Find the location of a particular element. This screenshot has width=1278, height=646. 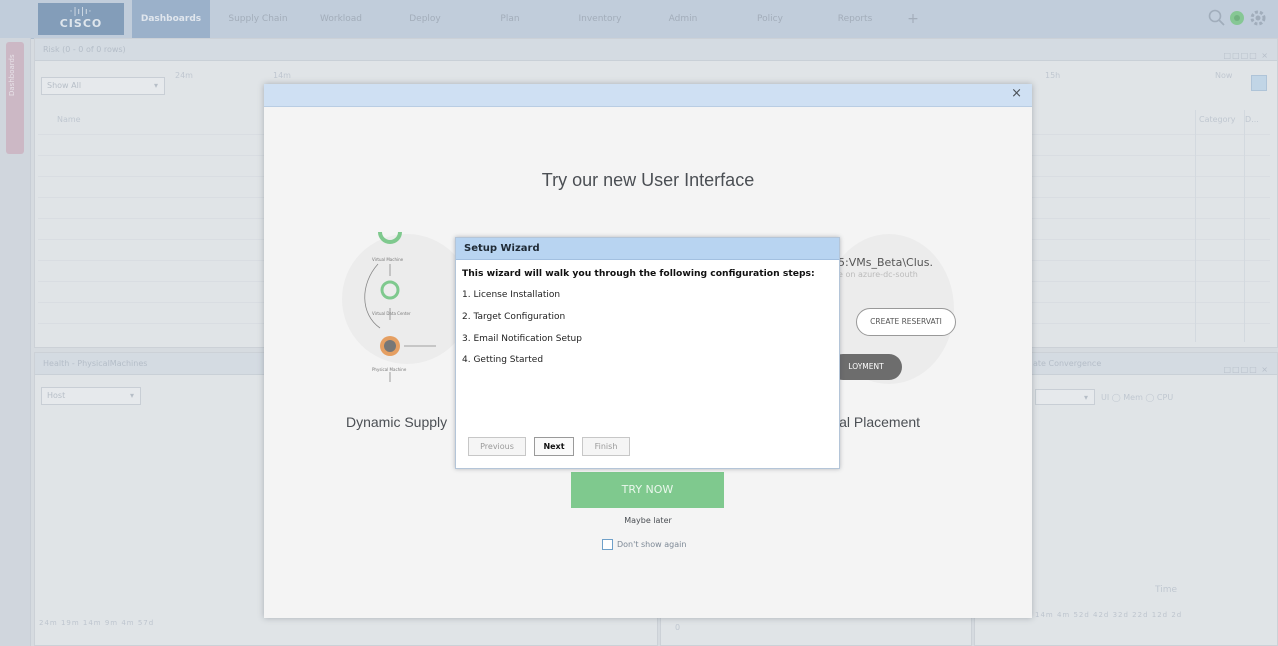

maybe-later-link: Maybe later is located at coordinates (648, 520).